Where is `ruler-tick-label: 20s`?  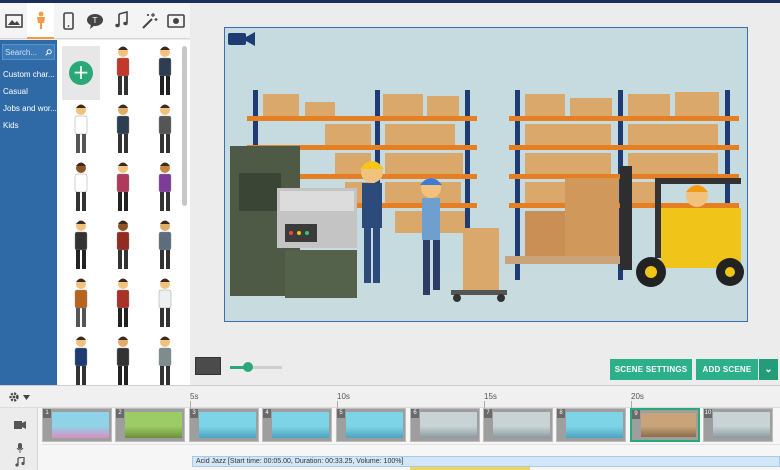
ruler-tick-label: 20s is located at coordinates (637, 396).